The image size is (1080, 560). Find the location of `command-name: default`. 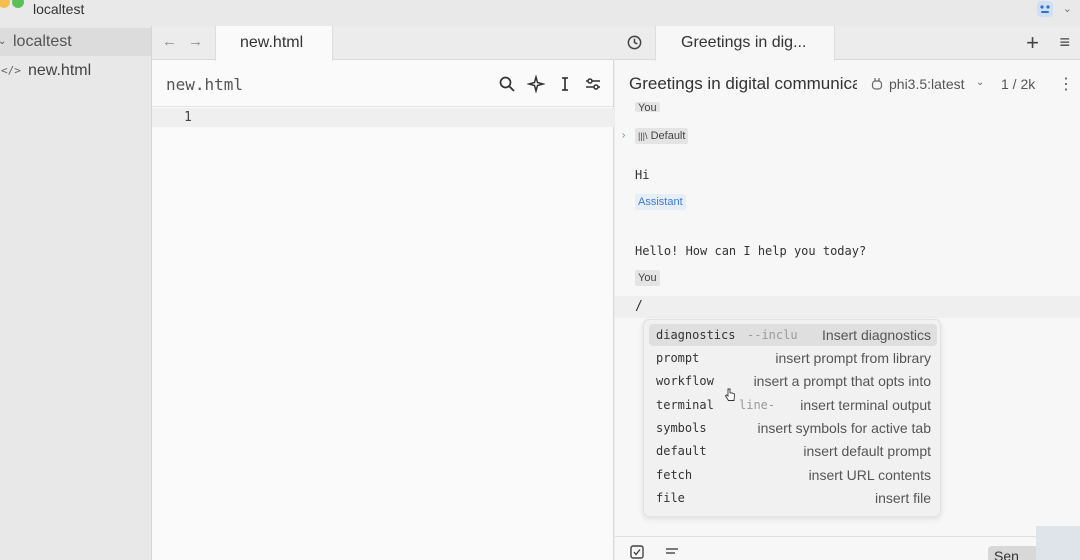

command-name: default is located at coordinates (681, 451).